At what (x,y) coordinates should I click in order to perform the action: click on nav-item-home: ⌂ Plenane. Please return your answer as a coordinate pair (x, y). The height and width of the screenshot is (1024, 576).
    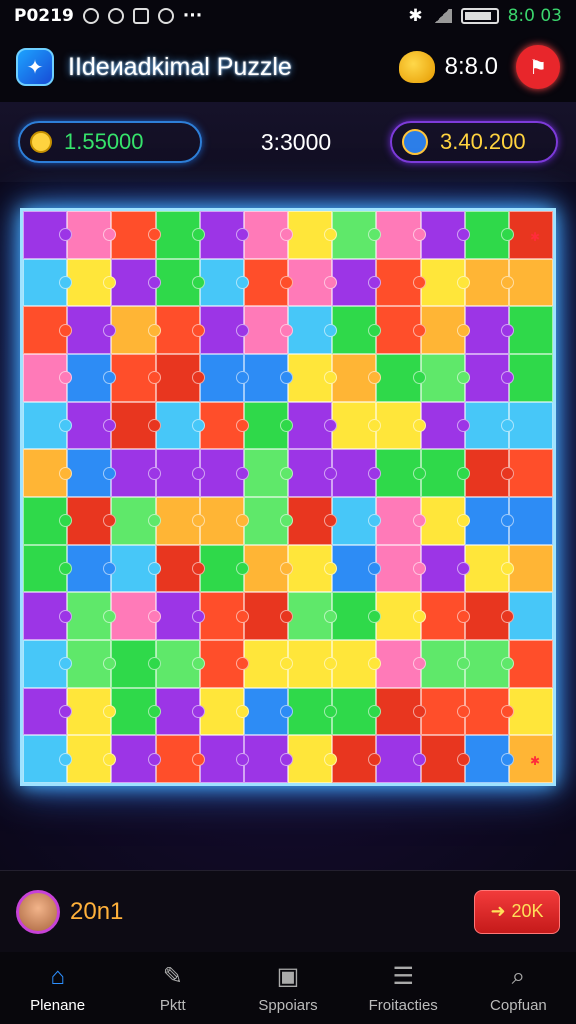
    Looking at the image, I should click on (57, 988).